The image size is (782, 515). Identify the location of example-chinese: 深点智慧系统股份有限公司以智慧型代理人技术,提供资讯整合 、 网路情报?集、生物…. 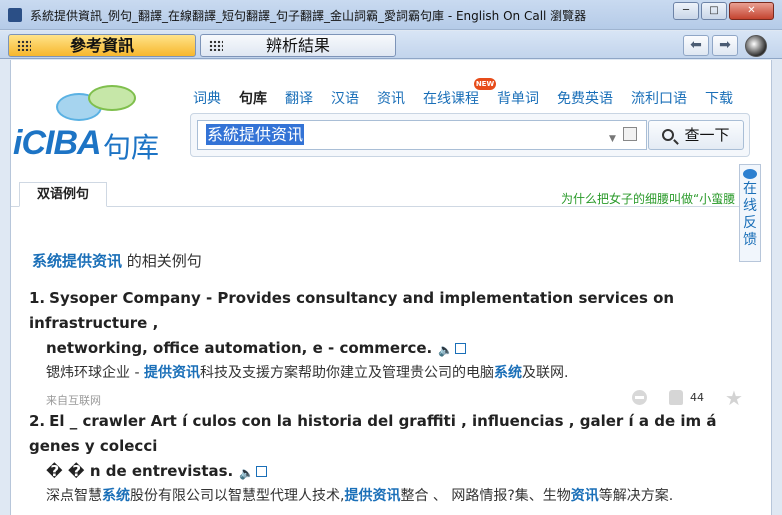
(391, 496).